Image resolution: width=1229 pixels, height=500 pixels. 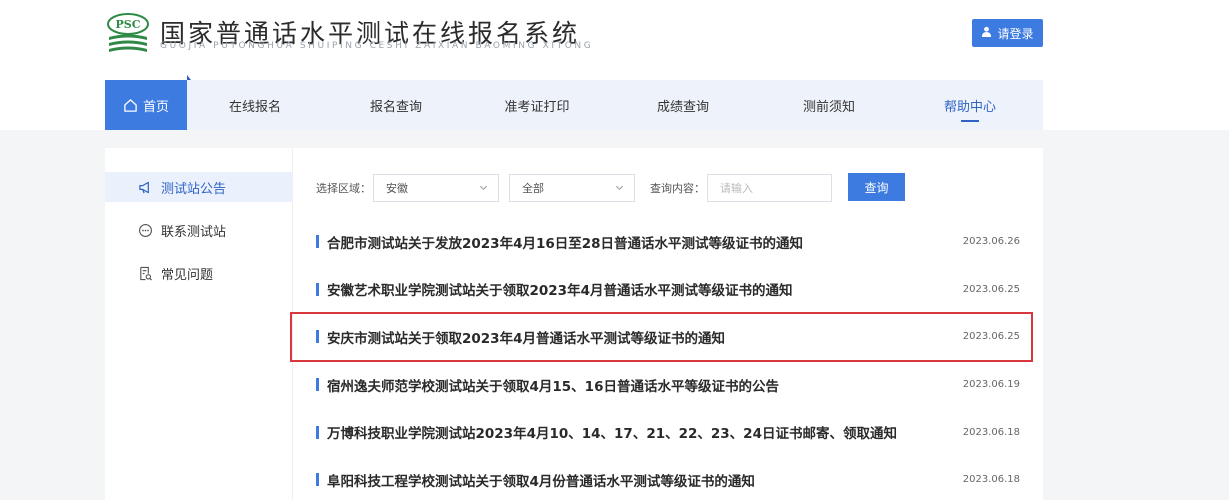 What do you see at coordinates (541, 481) in the screenshot?
I see `notice-title: 阜阳科技工程学校测试站关于领取4月份普通话水平测试等级证书的通知` at bounding box center [541, 481].